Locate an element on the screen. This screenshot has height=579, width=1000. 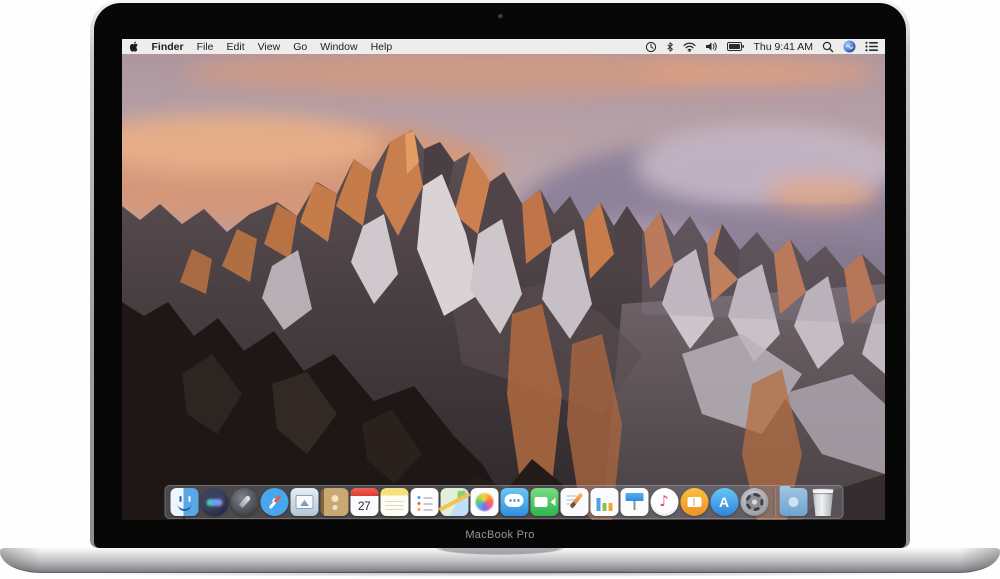
dock-icon-mail is located at coordinates (304, 502).